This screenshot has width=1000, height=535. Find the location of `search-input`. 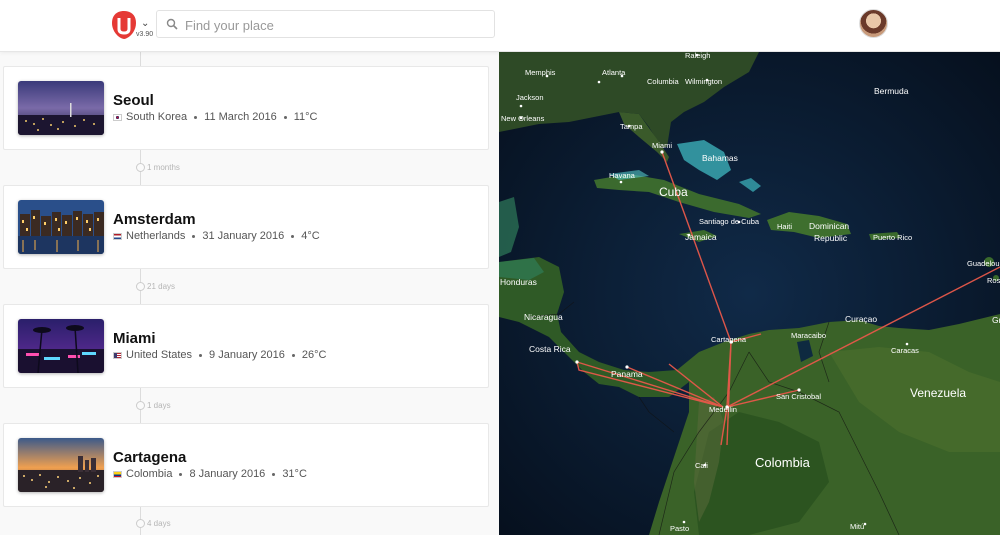

search-input is located at coordinates (335, 25).